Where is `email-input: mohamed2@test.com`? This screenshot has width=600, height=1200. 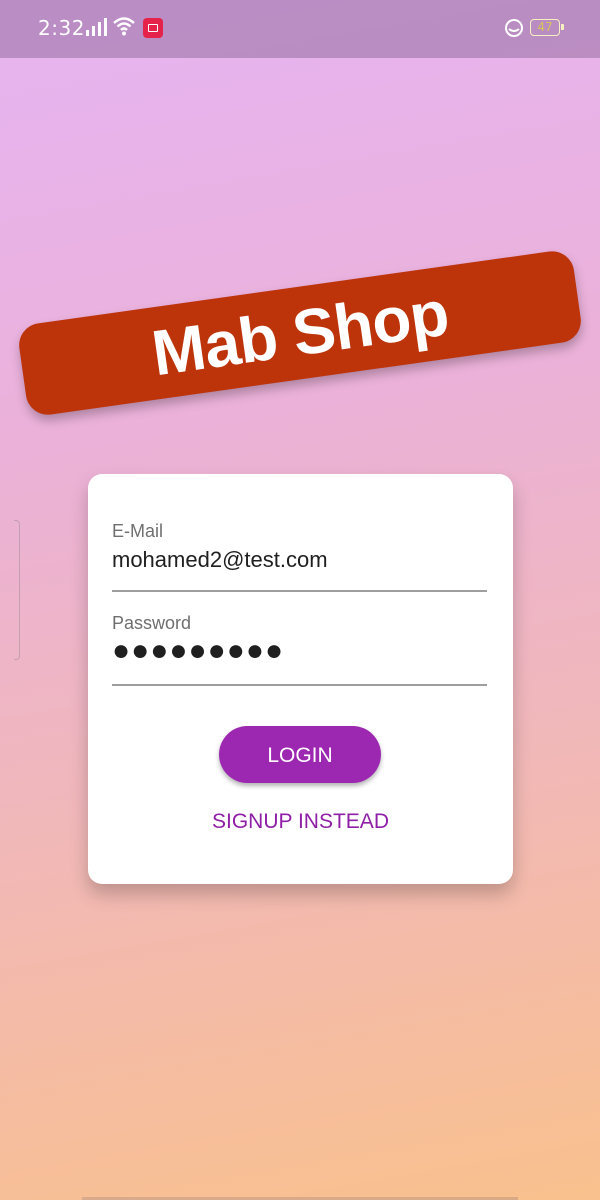 email-input: mohamed2@test.com is located at coordinates (299, 560).